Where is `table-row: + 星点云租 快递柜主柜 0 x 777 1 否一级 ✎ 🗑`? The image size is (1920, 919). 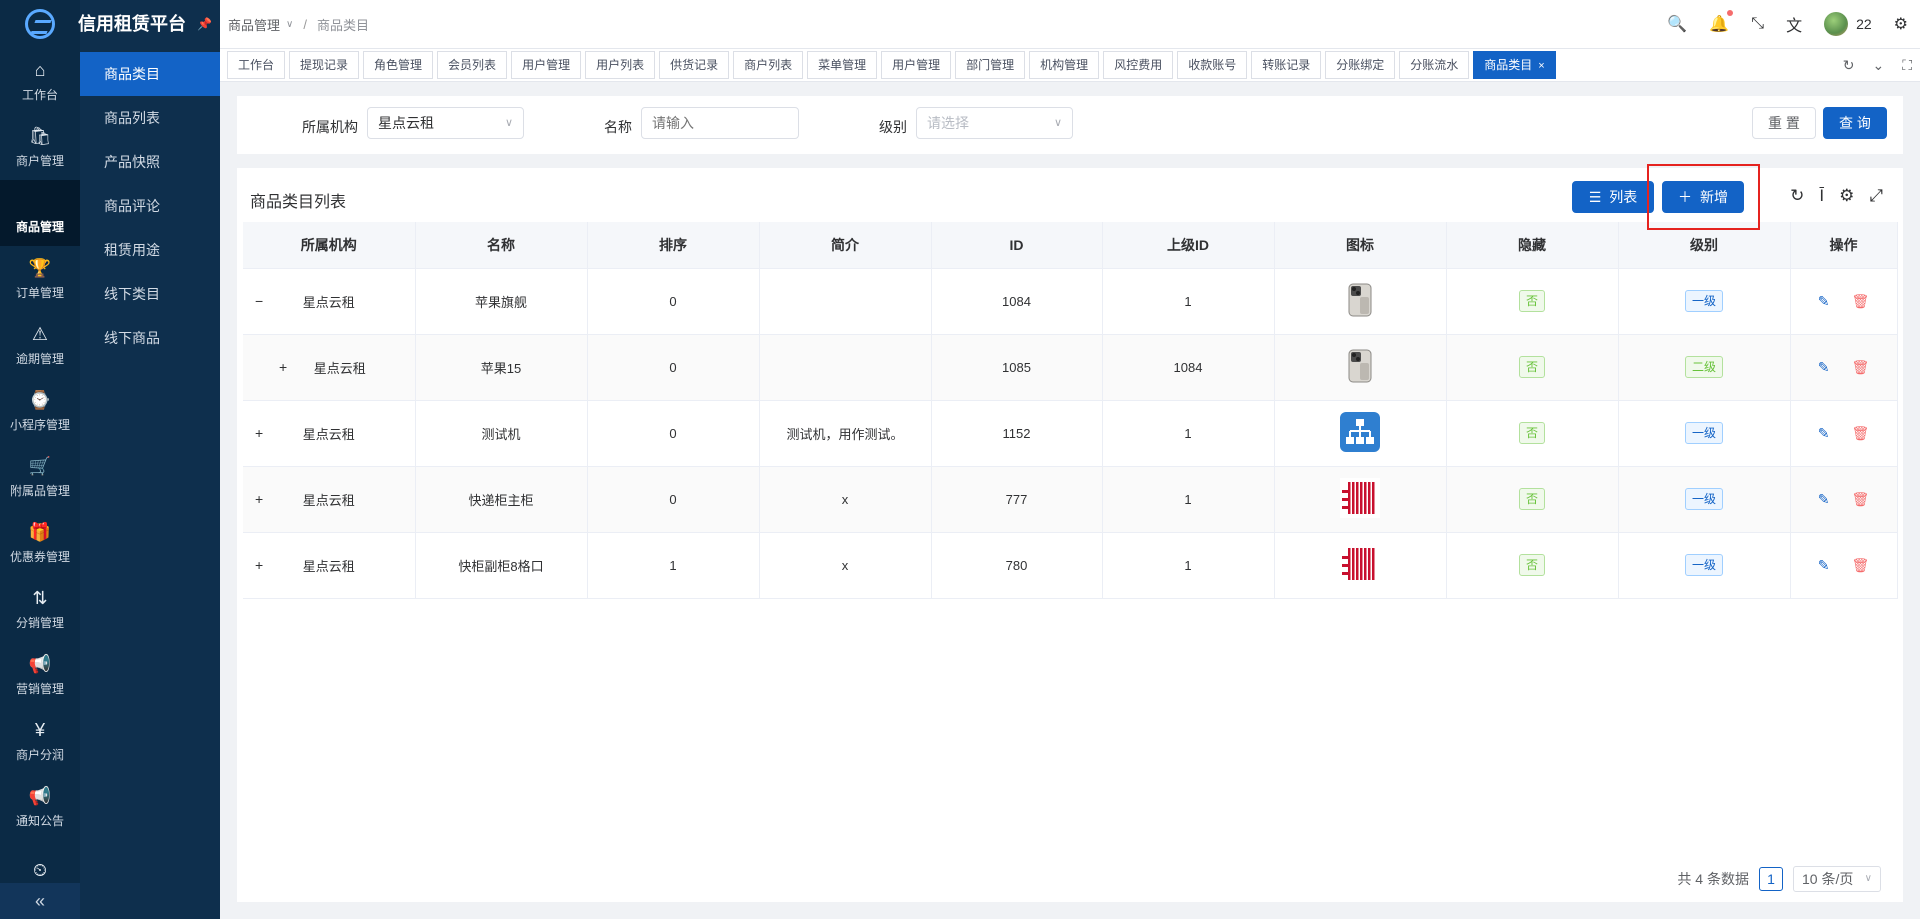 table-row: + 星点云租 快递柜主柜 0 x 777 1 否一级 ✎ 🗑 is located at coordinates (1070, 499).